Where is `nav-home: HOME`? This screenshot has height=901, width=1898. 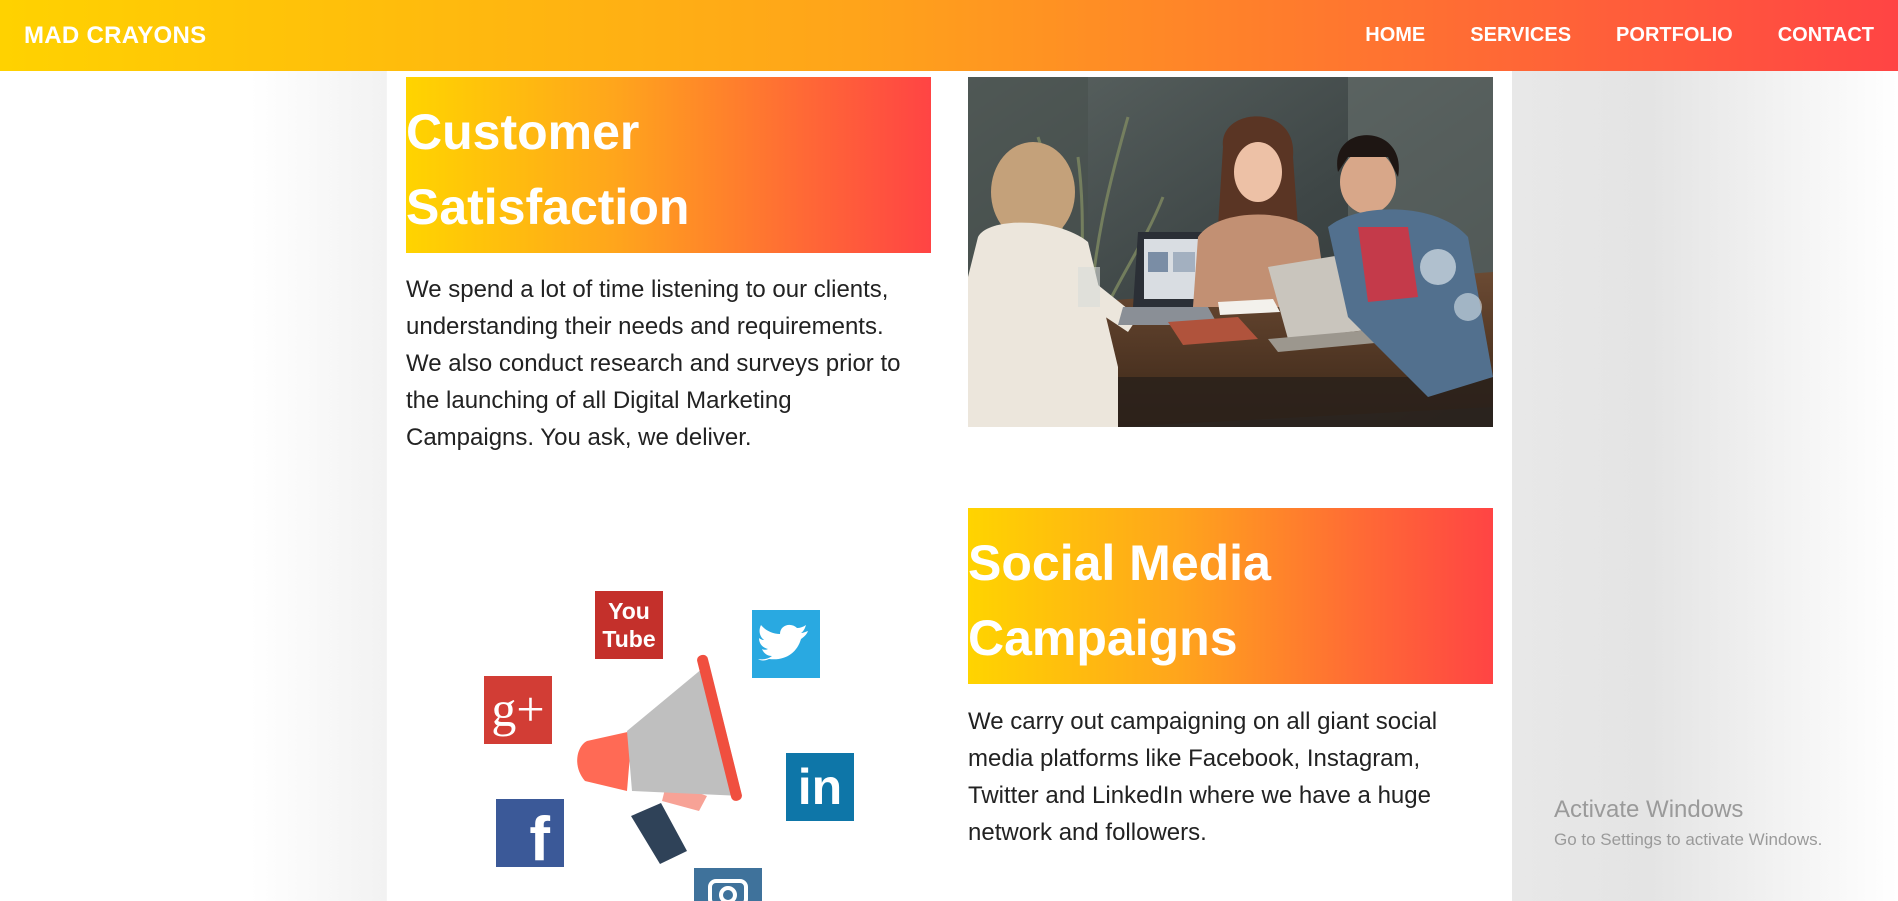
nav-home: HOME is located at coordinates (1395, 35).